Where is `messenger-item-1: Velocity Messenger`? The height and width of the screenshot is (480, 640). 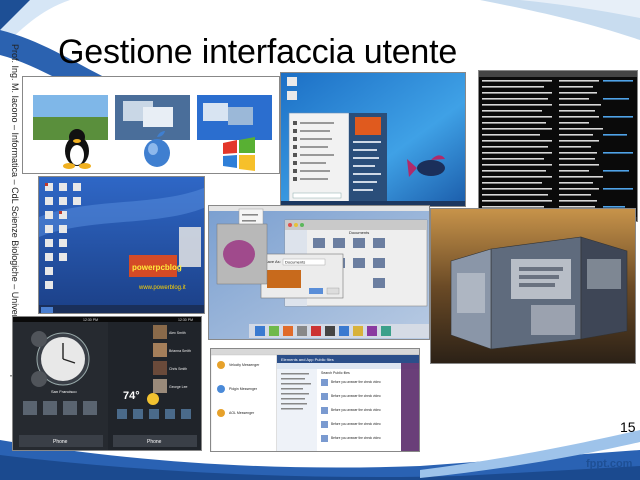
messenger-item-1: Velocity Messenger is located at coordinates (244, 365).